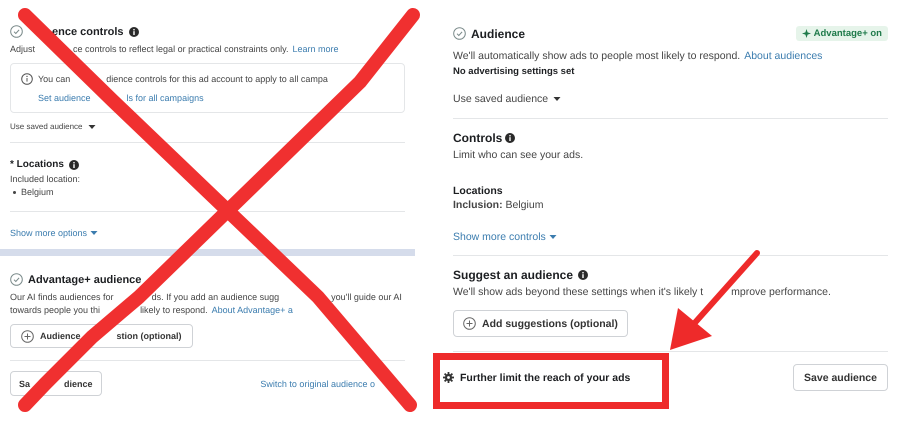  What do you see at coordinates (315, 49) in the screenshot?
I see `learn-more-link: Learn more` at bounding box center [315, 49].